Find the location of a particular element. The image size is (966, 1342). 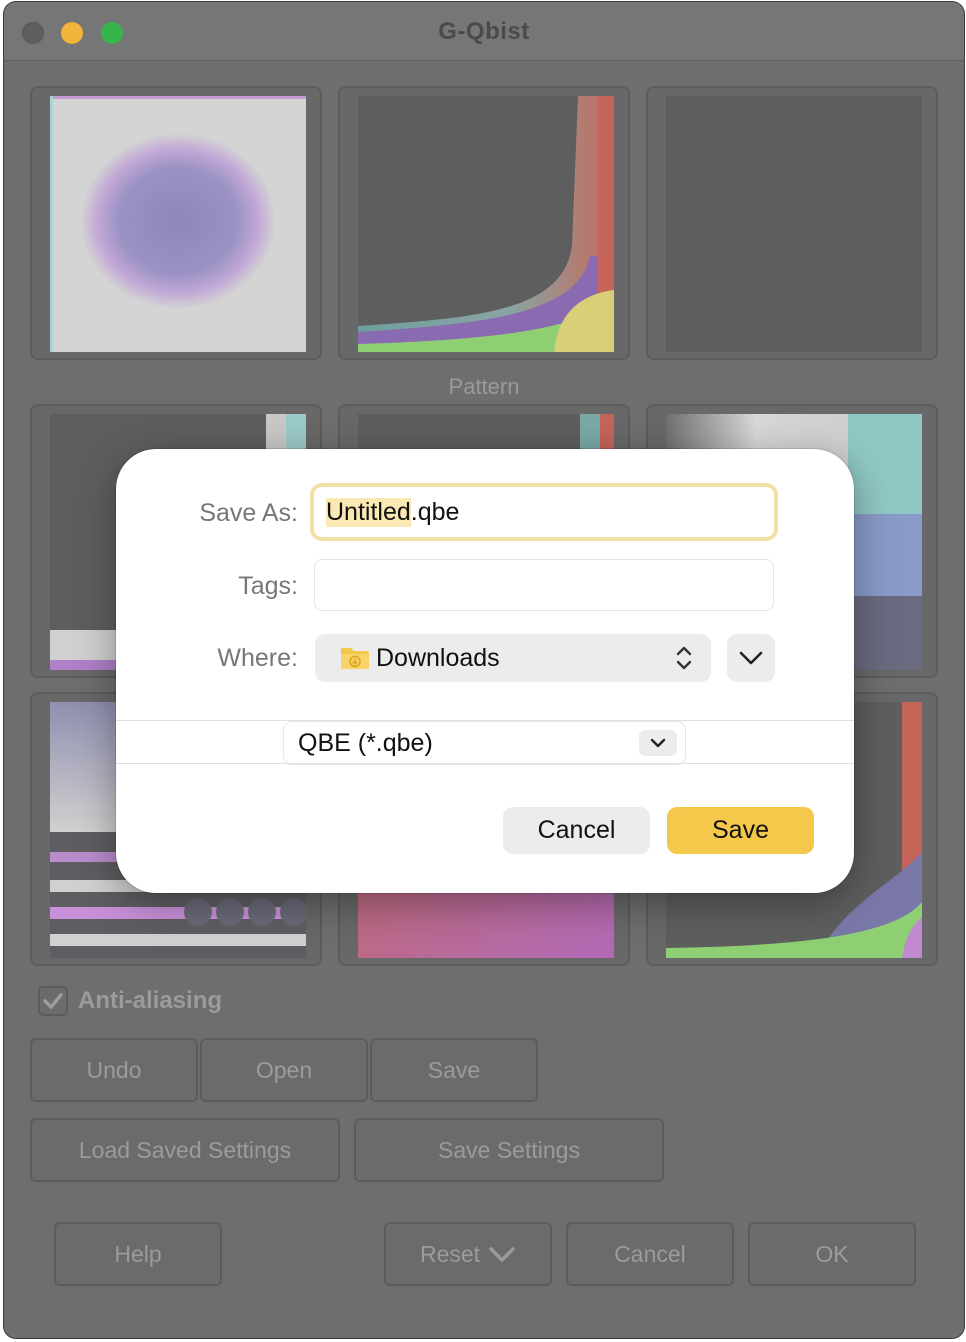

where-label: Where: is located at coordinates (257, 658).